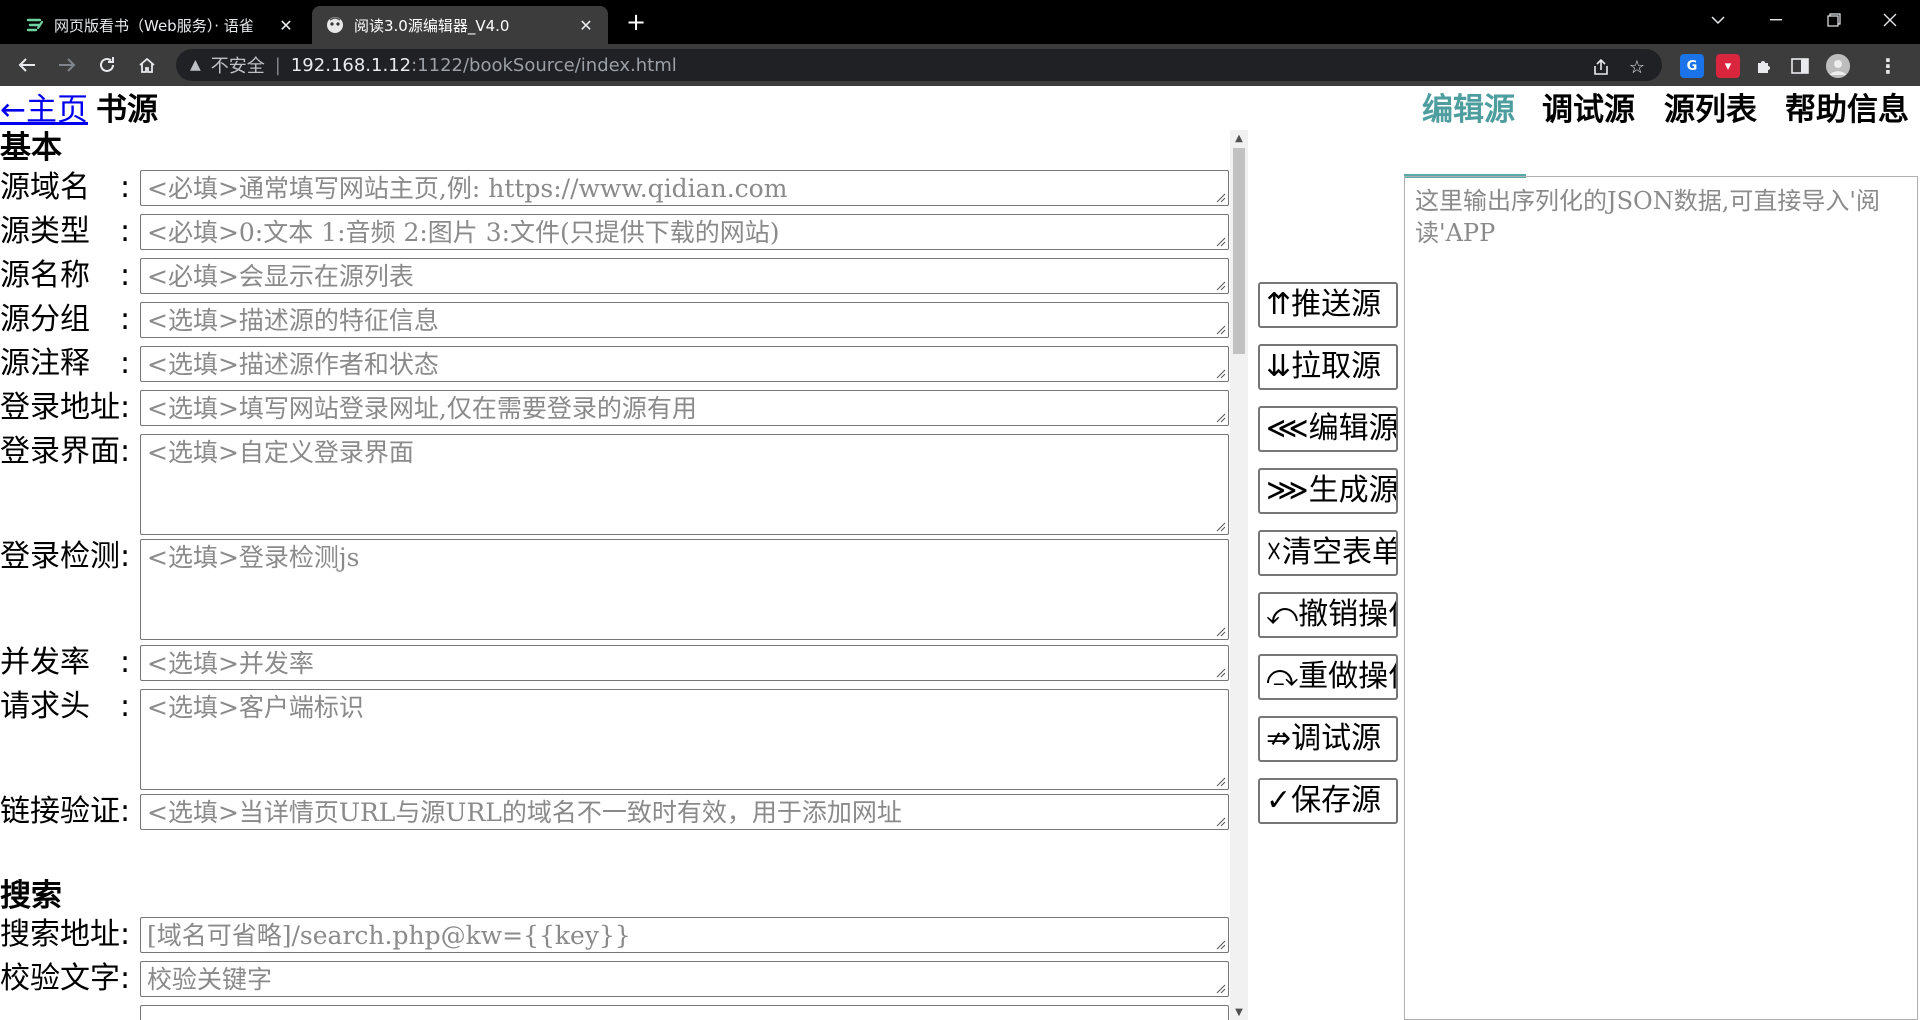  I want to click on next-field-input, so click(684, 1012).